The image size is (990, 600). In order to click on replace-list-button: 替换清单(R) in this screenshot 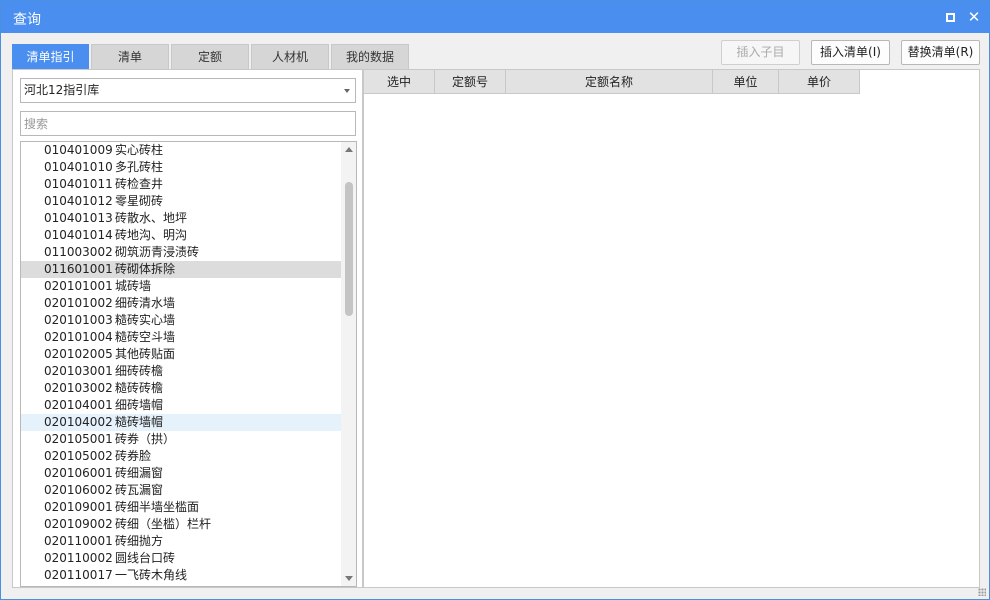, I will do `click(940, 52)`.